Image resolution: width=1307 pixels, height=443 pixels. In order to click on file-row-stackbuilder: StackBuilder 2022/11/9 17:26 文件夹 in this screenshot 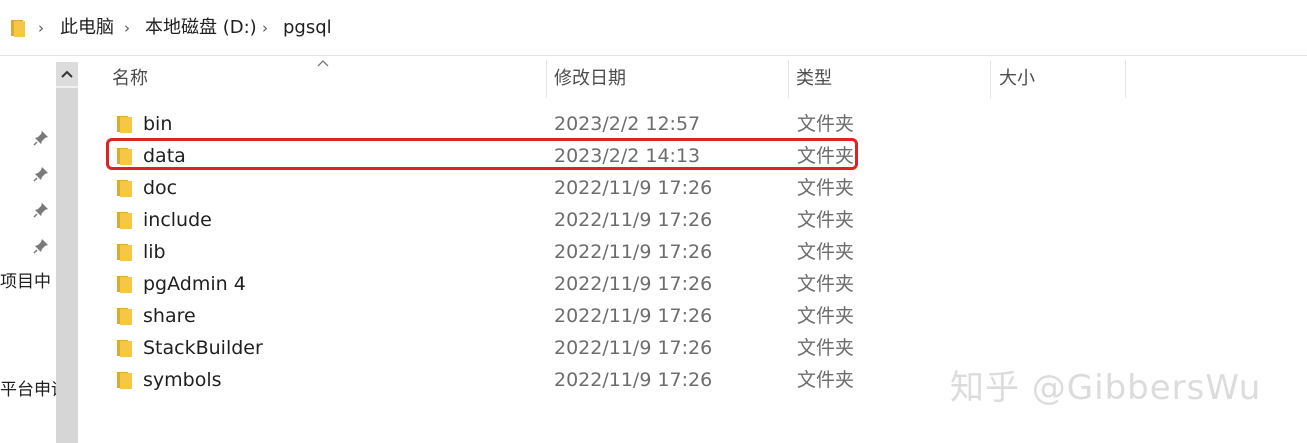, I will do `click(488, 348)`.